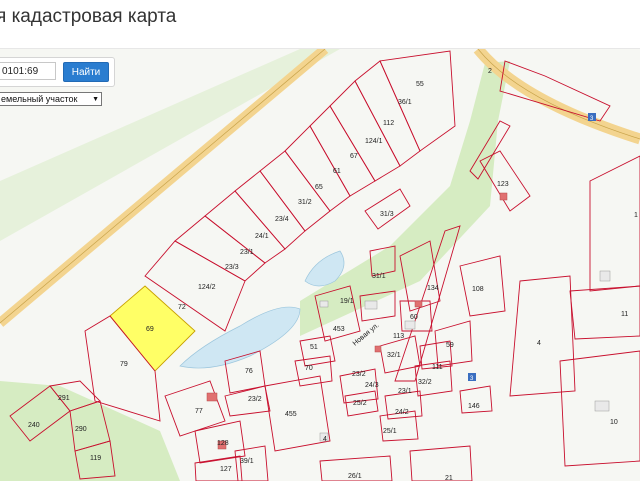  Describe the element at coordinates (372, 385) in the screenshot. I see `parcel-label: 24/3` at that location.